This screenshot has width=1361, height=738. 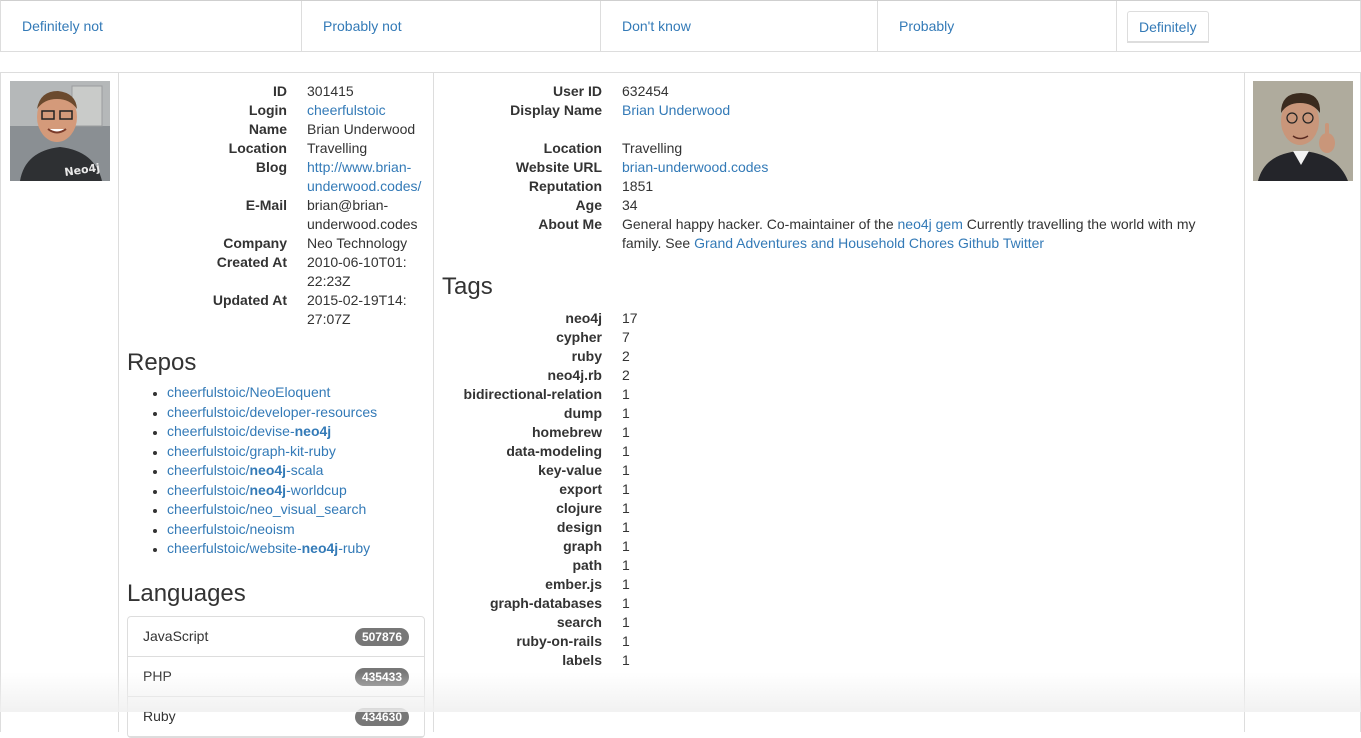 I want to click on field-label: Location, so click(x=518, y=148).